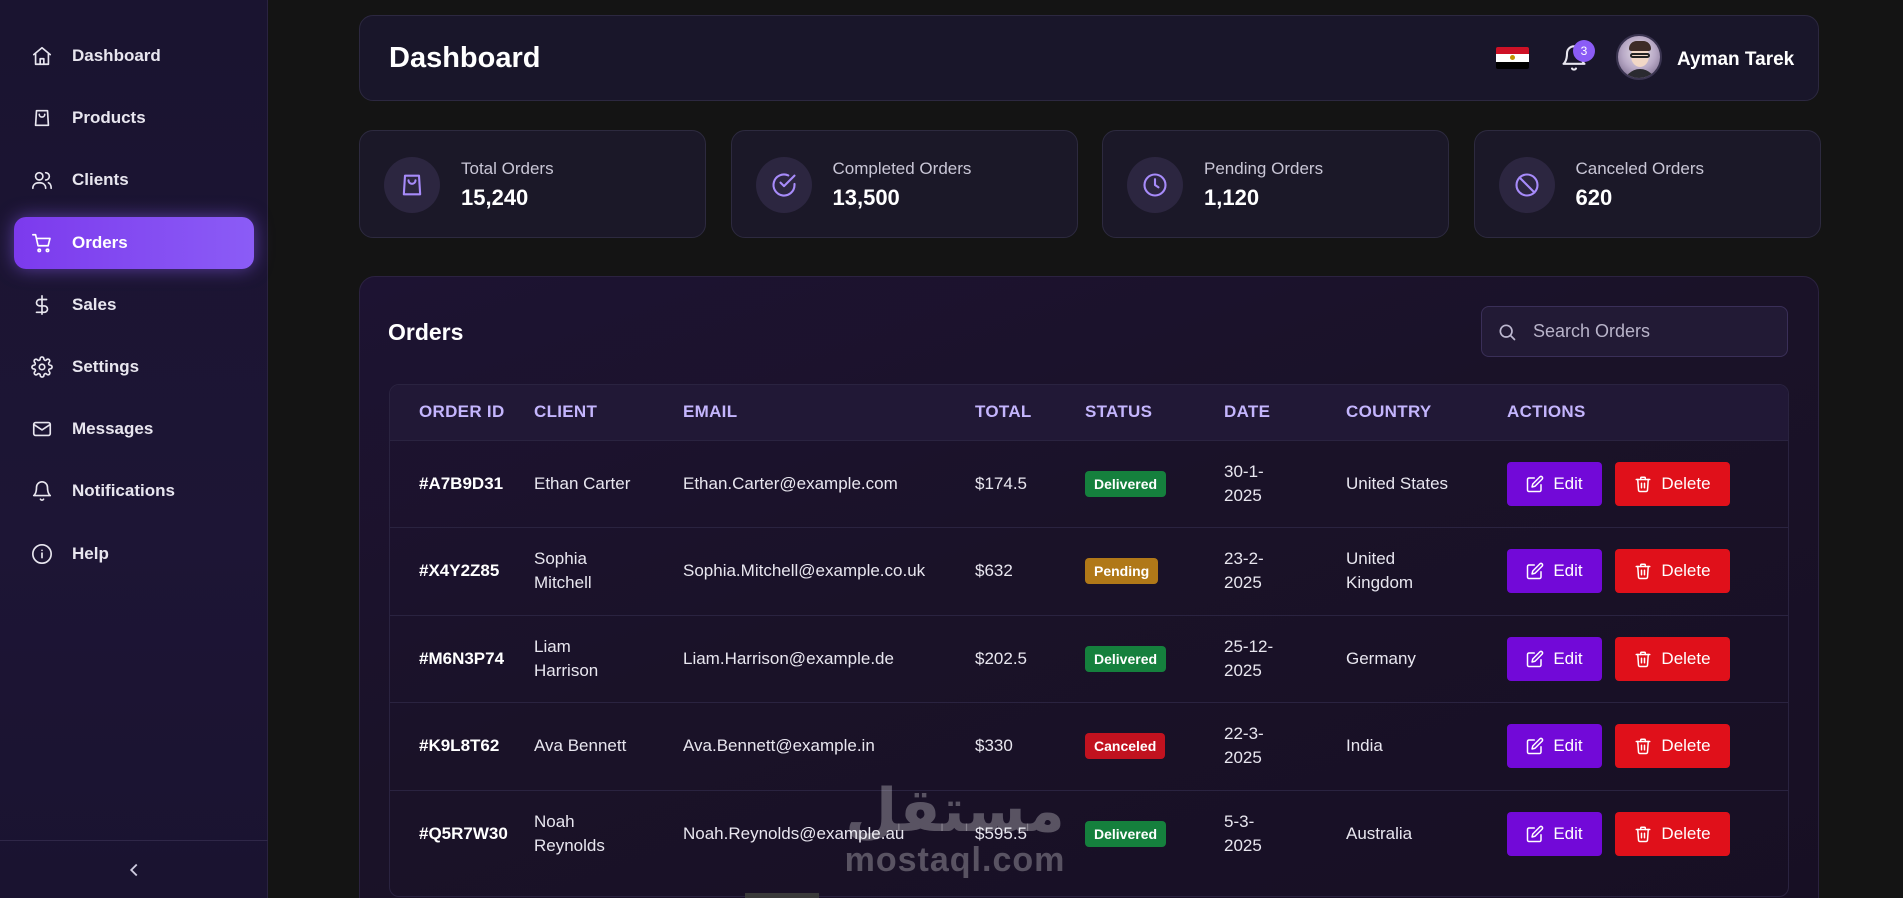 The image size is (1903, 898). I want to click on chevron-left-icon, so click(133, 869).